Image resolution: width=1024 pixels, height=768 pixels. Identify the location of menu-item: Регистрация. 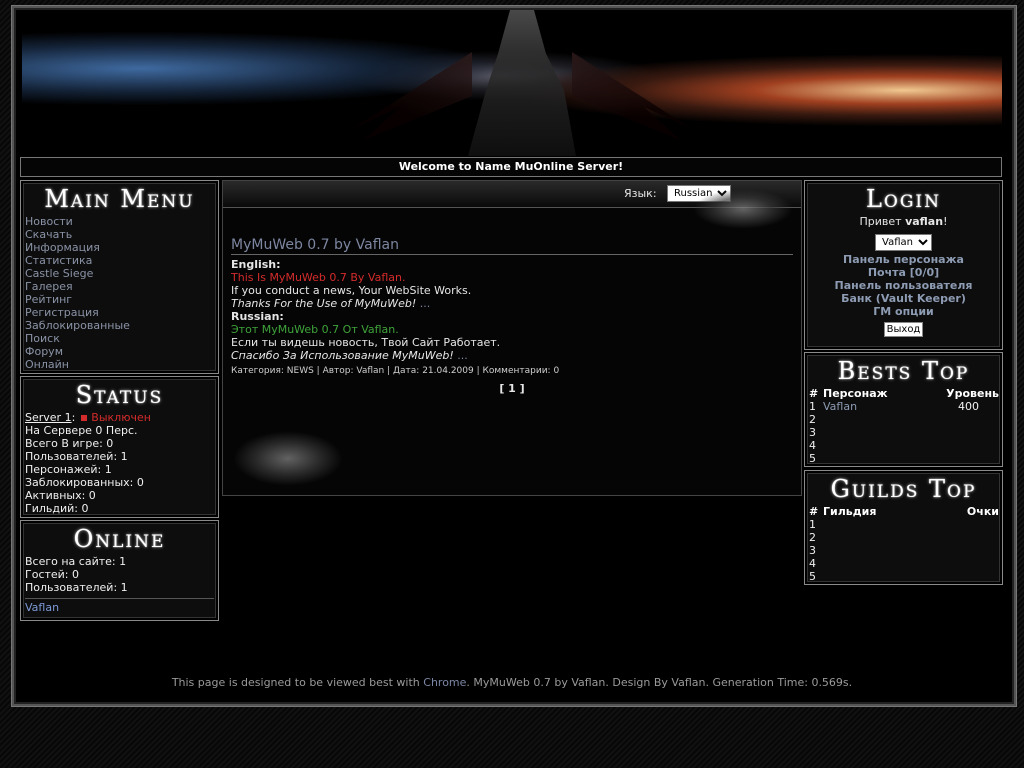
(119, 312).